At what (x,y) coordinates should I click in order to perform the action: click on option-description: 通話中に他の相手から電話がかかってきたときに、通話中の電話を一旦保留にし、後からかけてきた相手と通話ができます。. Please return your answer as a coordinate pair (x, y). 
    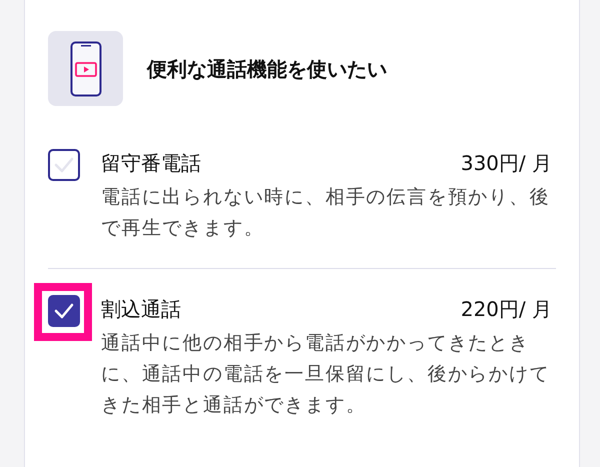
    Looking at the image, I should click on (326, 374).